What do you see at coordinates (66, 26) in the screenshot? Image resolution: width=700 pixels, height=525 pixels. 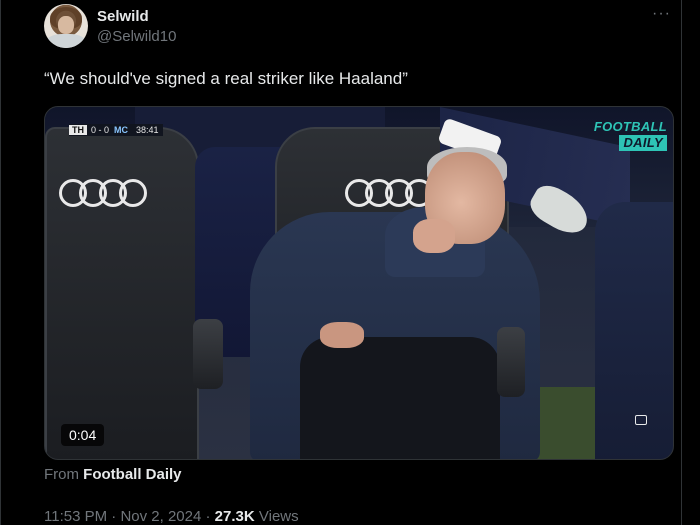 I see `avatar` at bounding box center [66, 26].